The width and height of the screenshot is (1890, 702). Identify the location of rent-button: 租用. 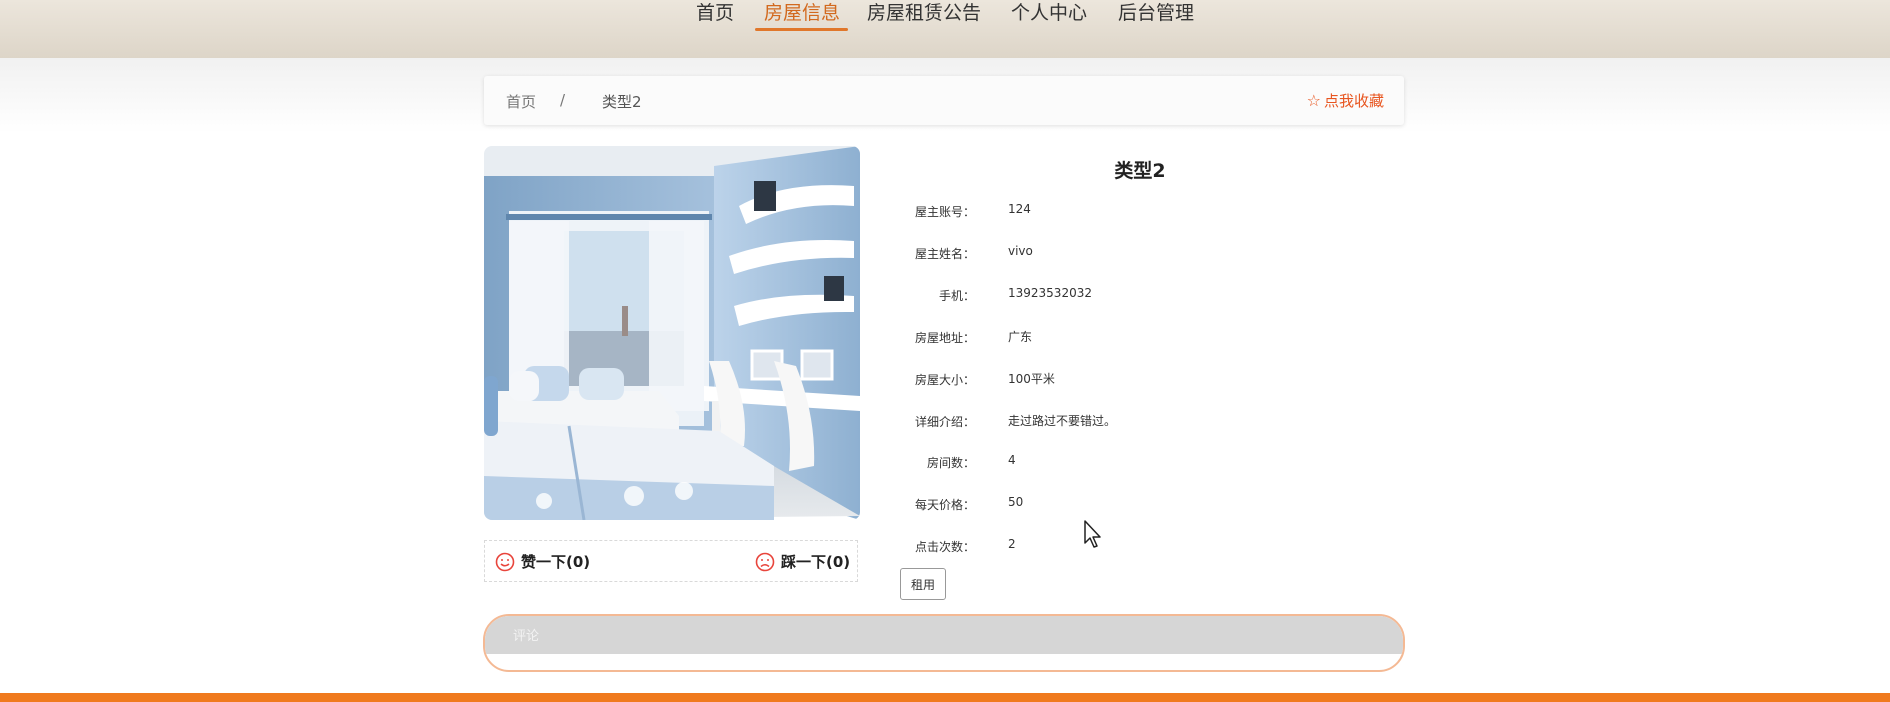
(923, 584).